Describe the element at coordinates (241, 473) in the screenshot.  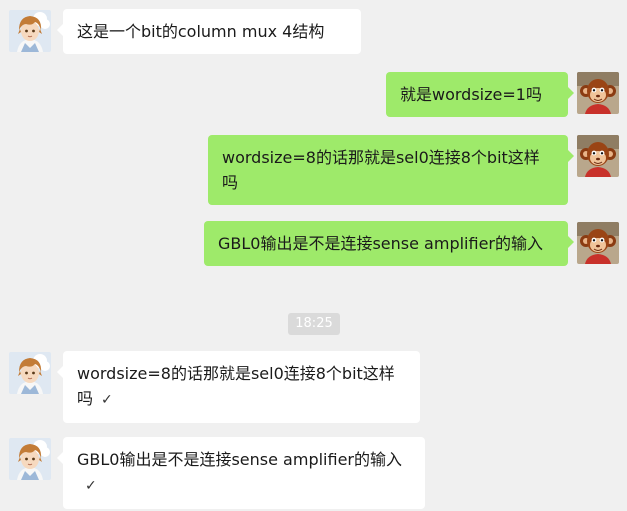
I see `message-bubble-incoming: GBL0输出是不是连接sense amplifier的输入 ✓` at that location.